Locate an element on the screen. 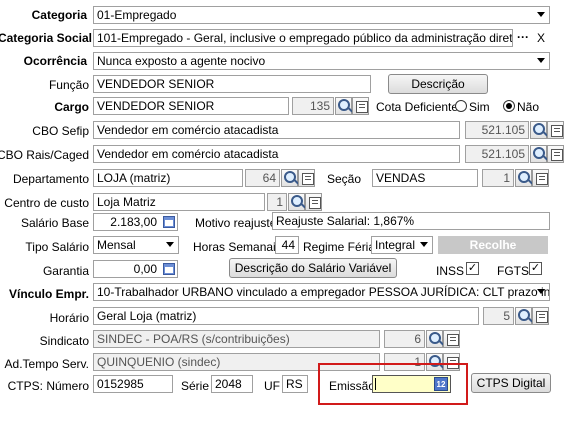 This screenshot has height=439, width=574. cbo-rais-search-button is located at coordinates (538, 154).